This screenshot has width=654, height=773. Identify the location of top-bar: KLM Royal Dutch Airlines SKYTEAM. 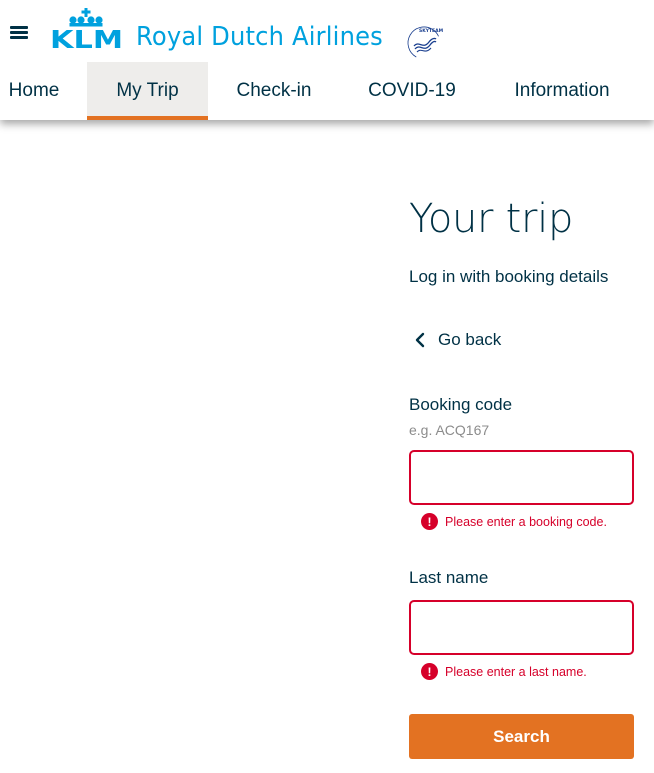
(327, 31).